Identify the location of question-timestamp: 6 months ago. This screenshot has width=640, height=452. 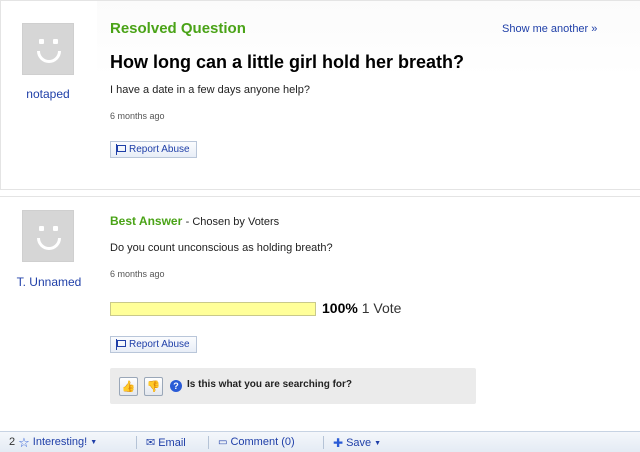
(137, 116).